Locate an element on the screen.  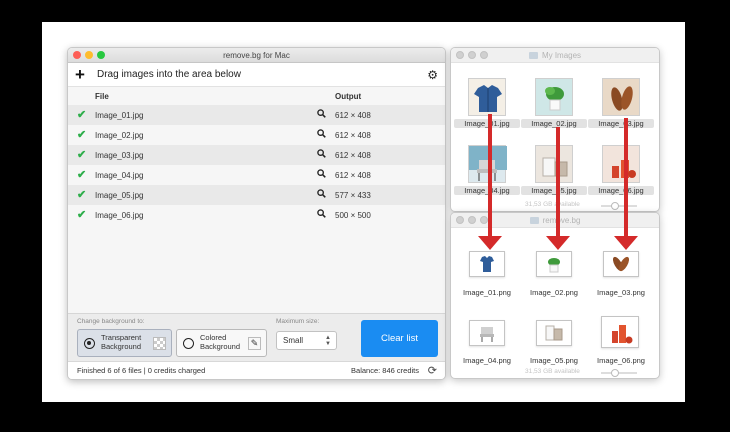
finder-titlebar: My Images is located at coordinates (555, 55).